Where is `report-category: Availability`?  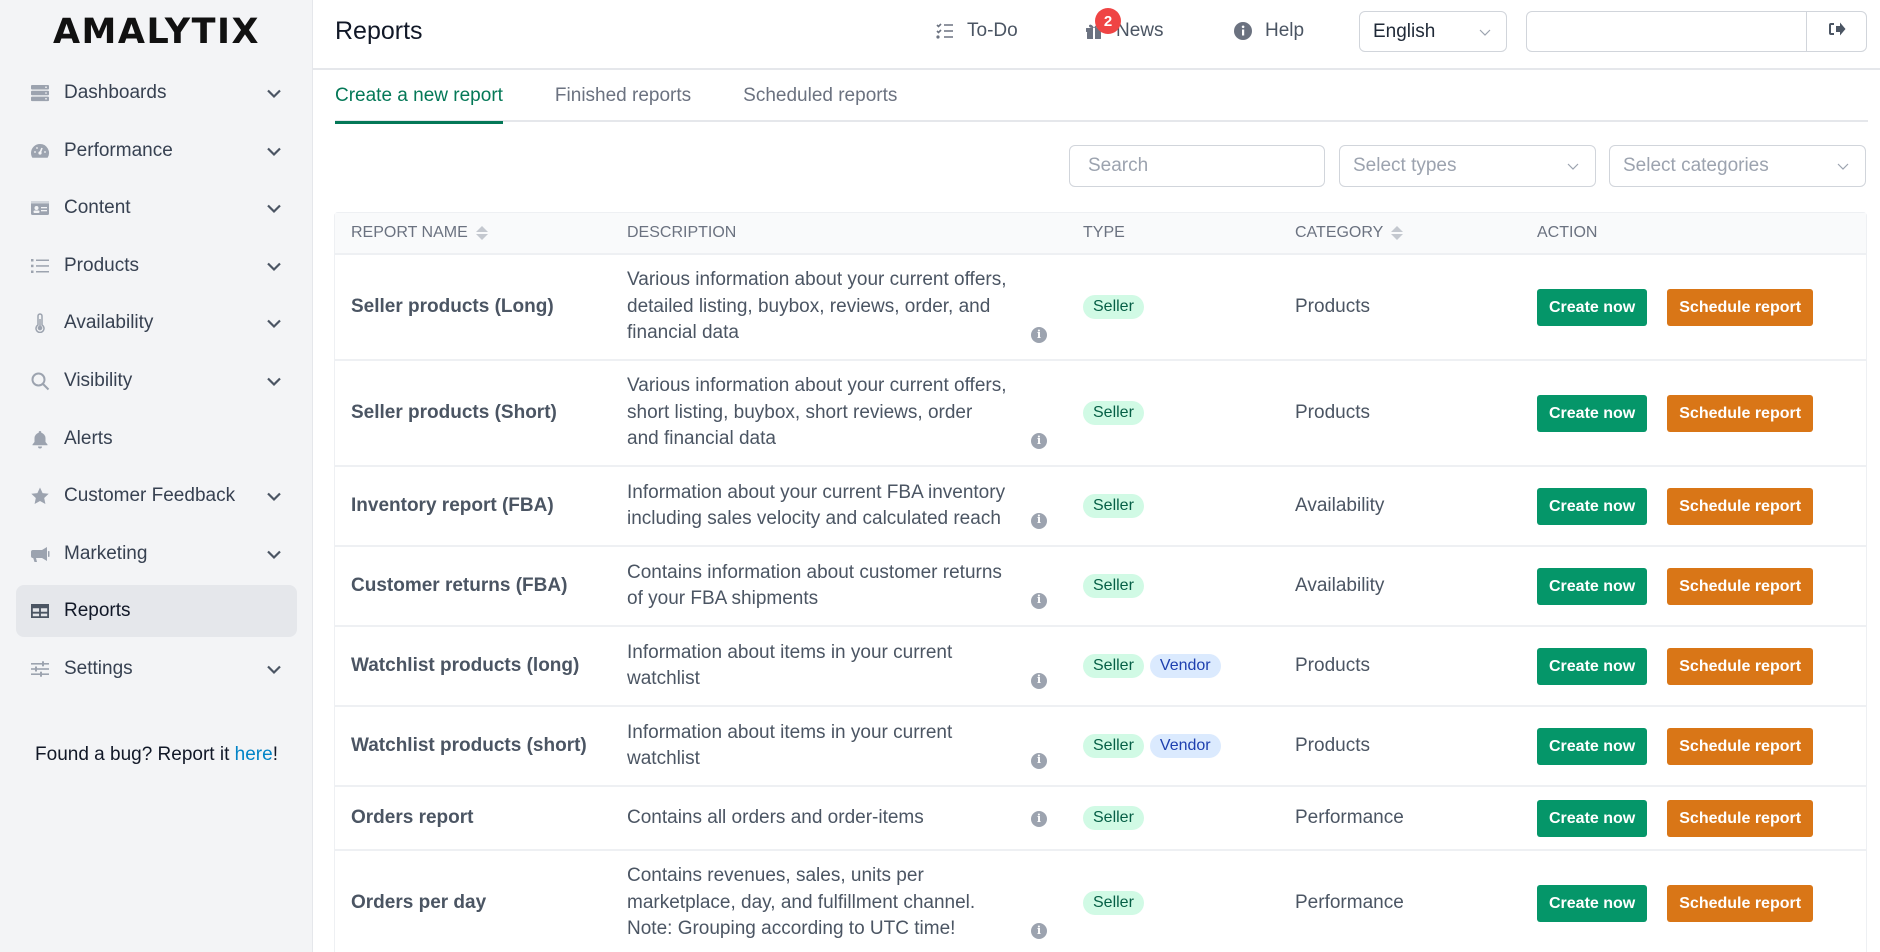 report-category: Availability is located at coordinates (1340, 585).